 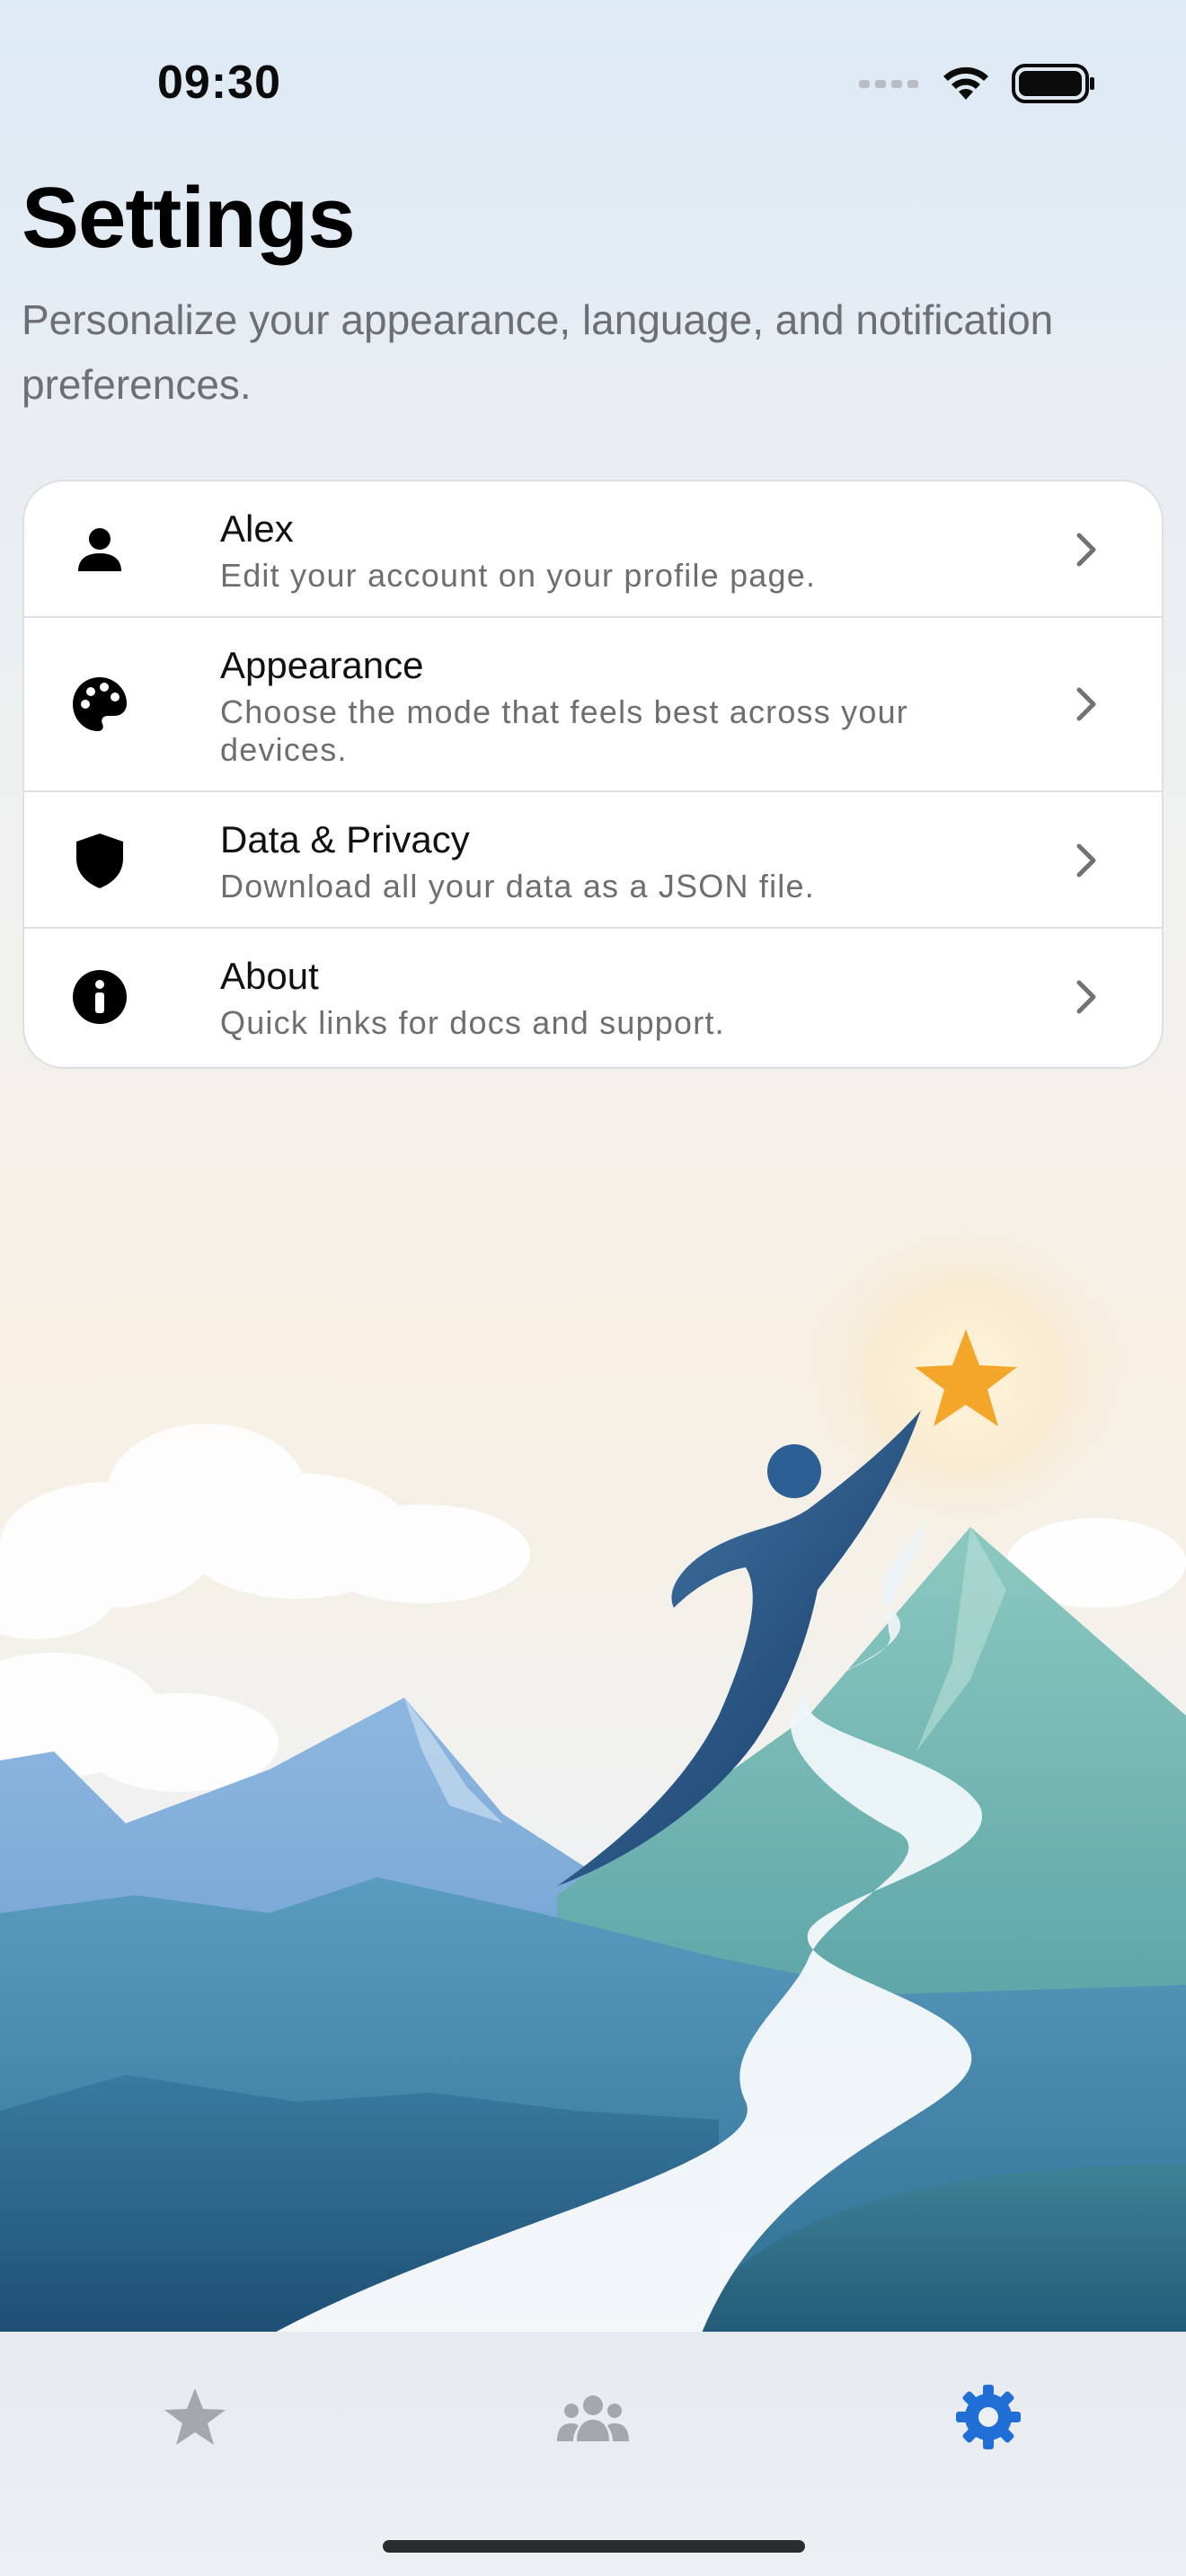 I want to click on status-icons, so click(x=977, y=83).